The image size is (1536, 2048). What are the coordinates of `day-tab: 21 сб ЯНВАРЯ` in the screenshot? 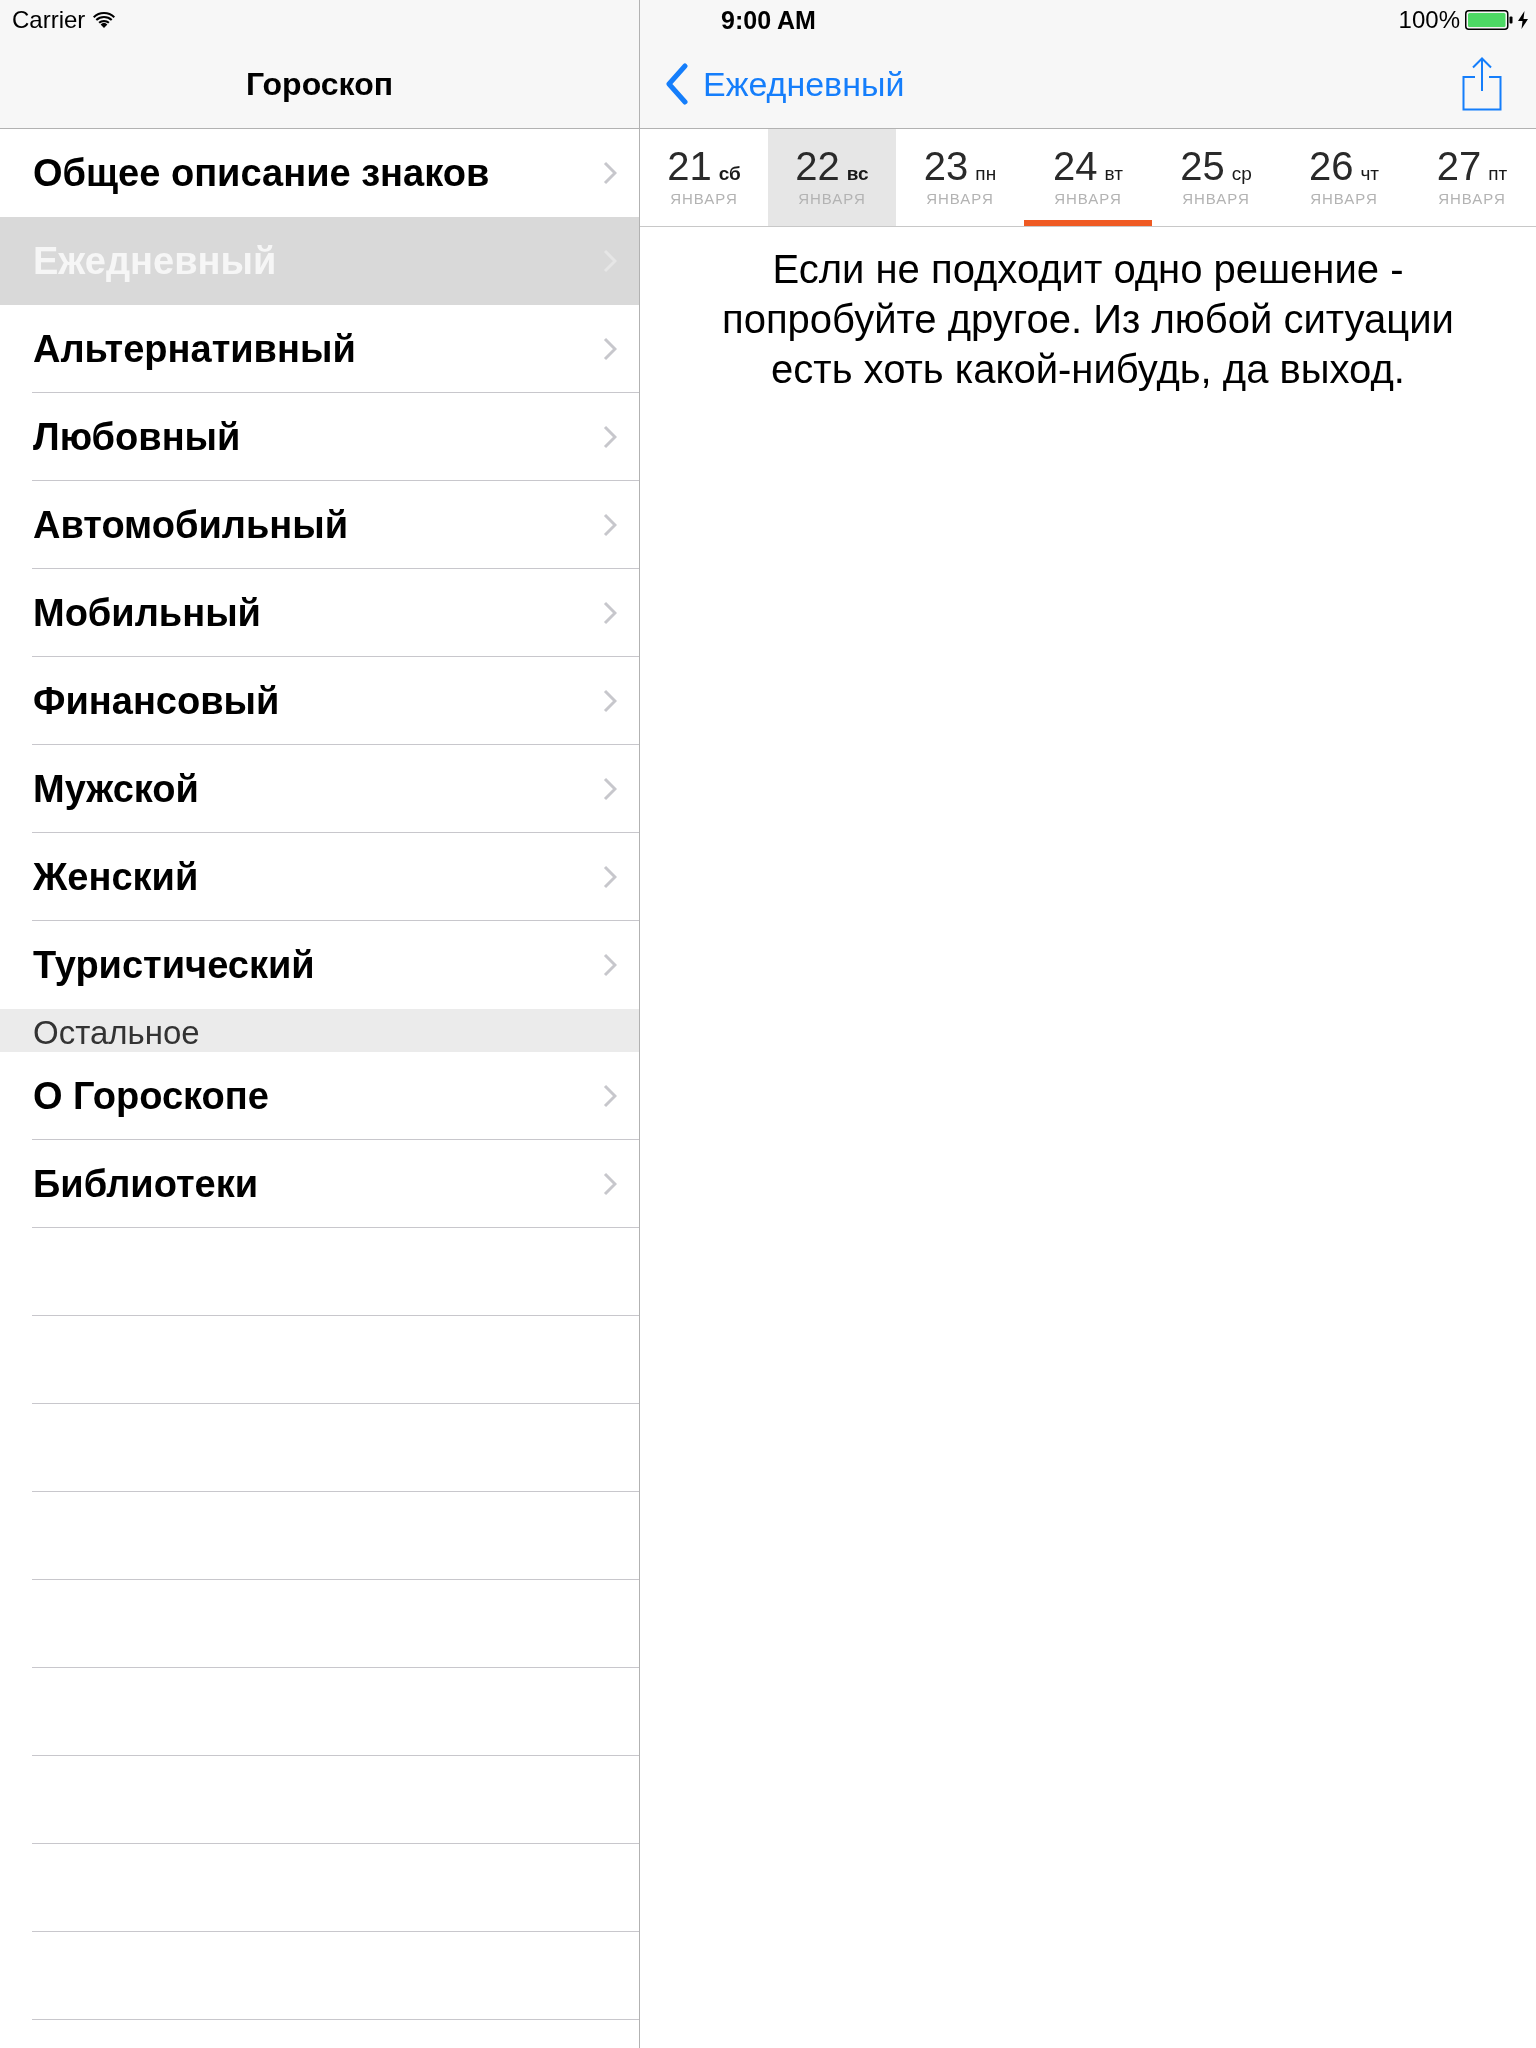 It's located at (704, 177).